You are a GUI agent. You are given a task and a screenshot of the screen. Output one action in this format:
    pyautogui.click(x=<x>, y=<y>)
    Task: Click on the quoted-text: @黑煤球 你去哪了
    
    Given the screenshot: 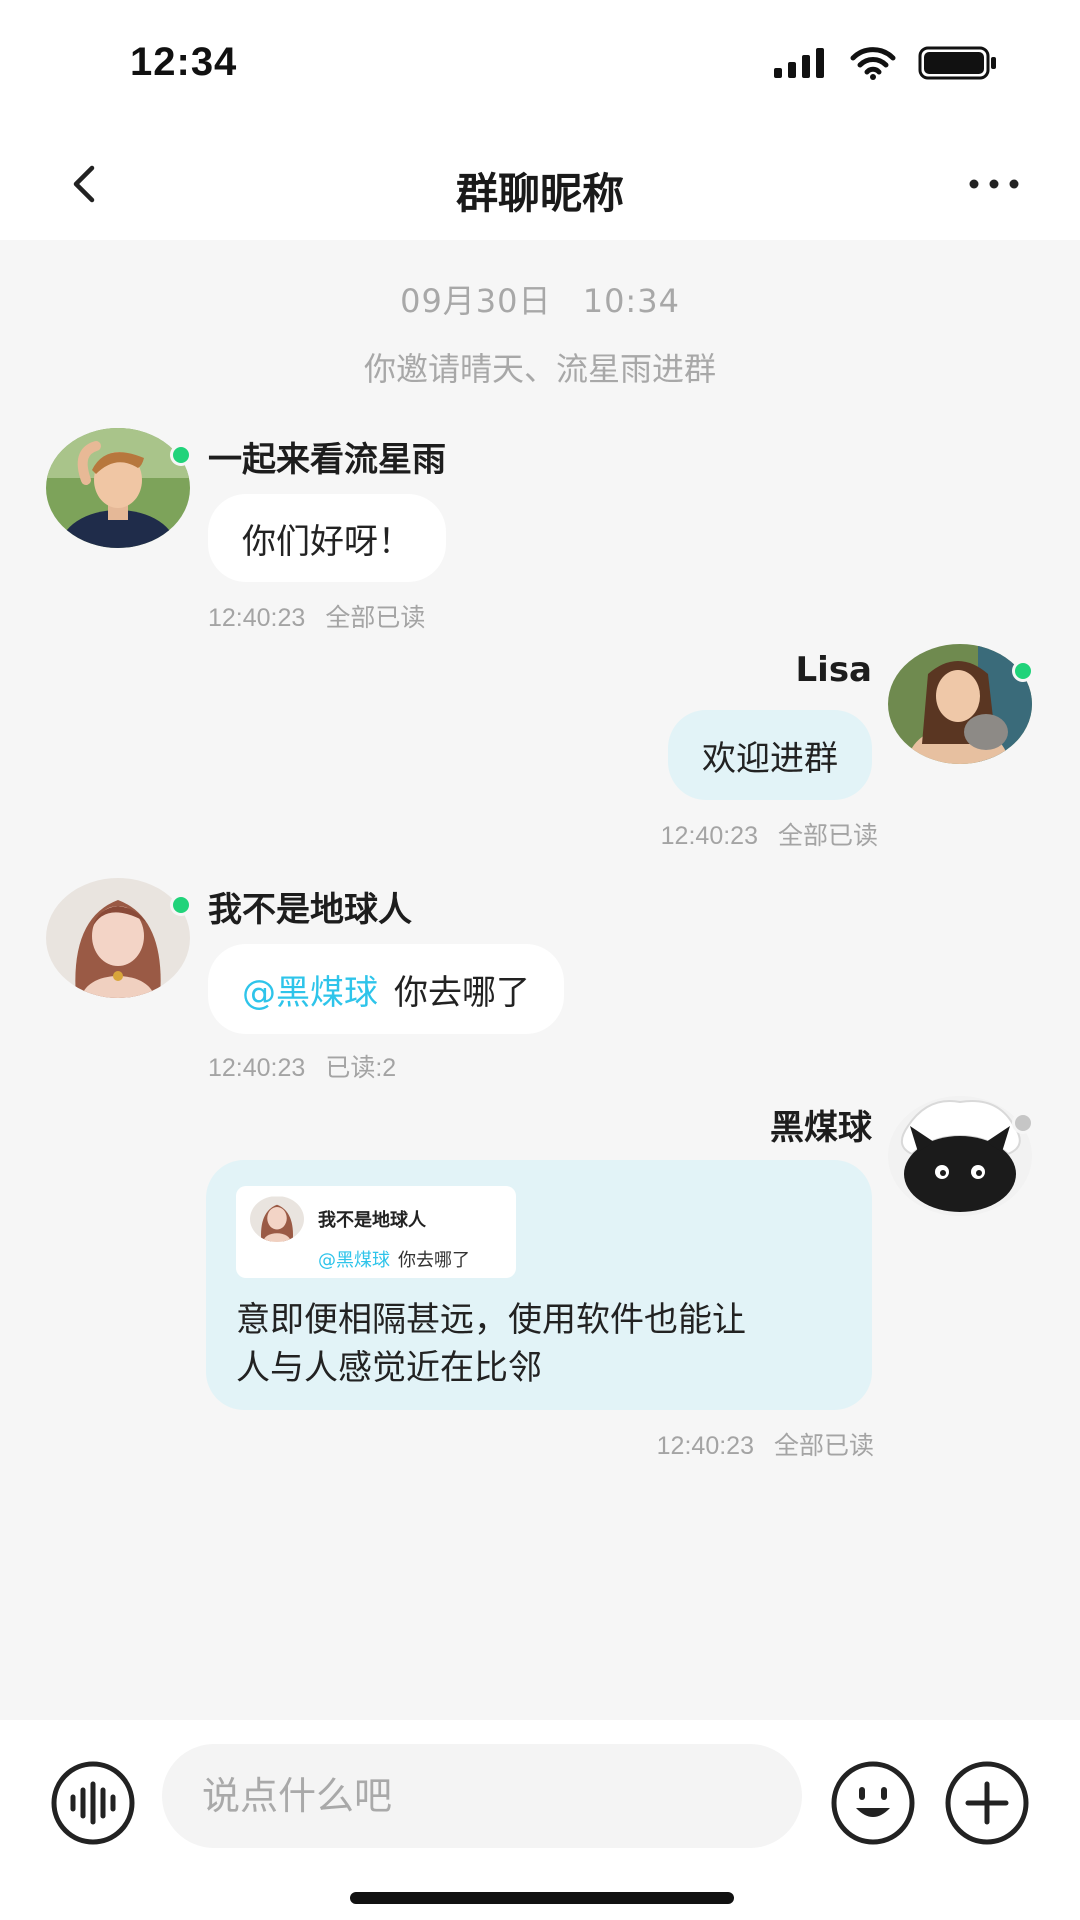 What is the action you would take?
    pyautogui.click(x=394, y=1259)
    